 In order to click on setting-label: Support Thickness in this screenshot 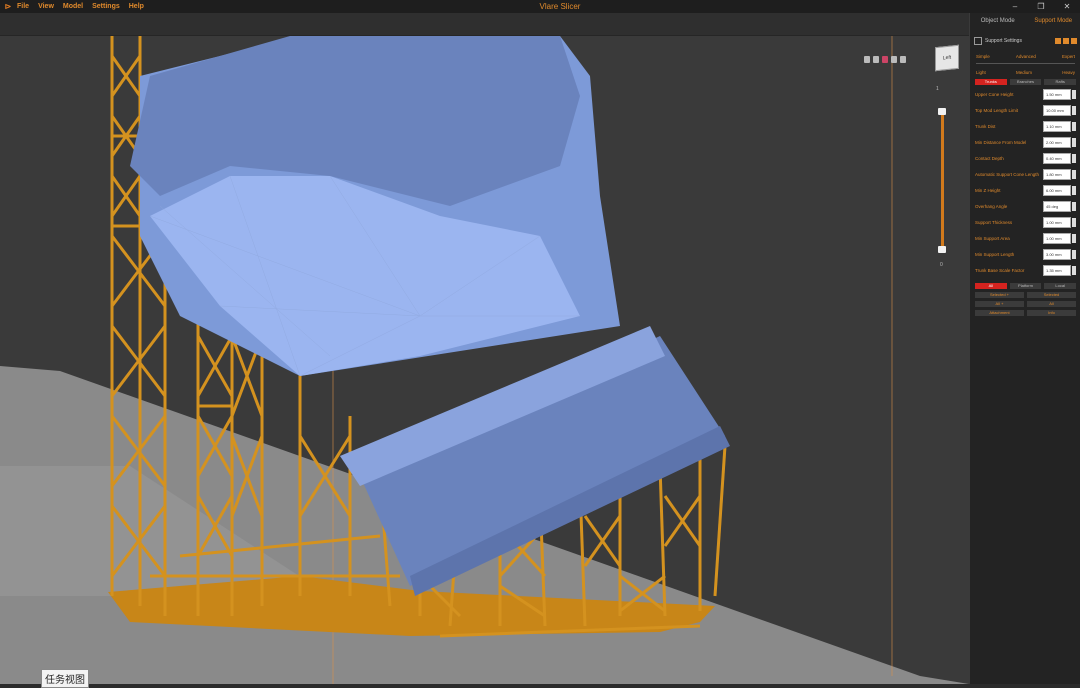, I will do `click(1009, 222)`.